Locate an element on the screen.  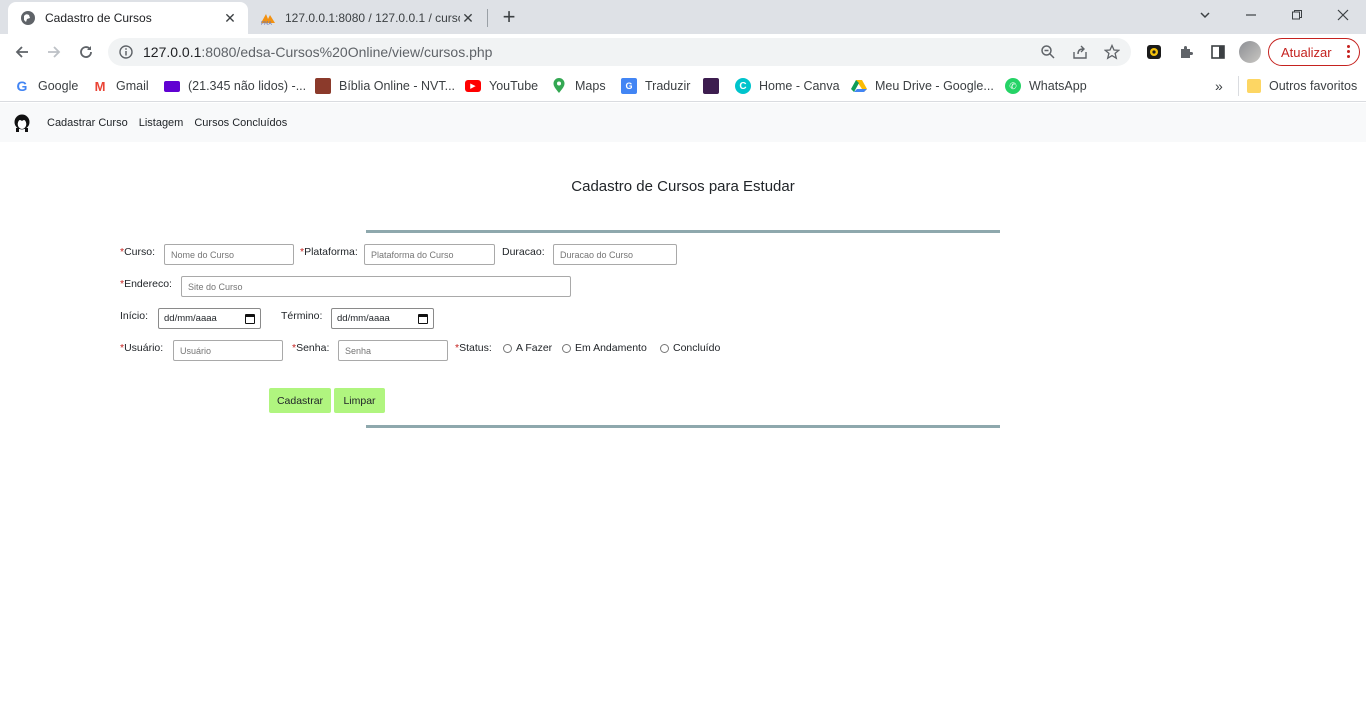
side-panel-icon is located at coordinates (1218, 52).